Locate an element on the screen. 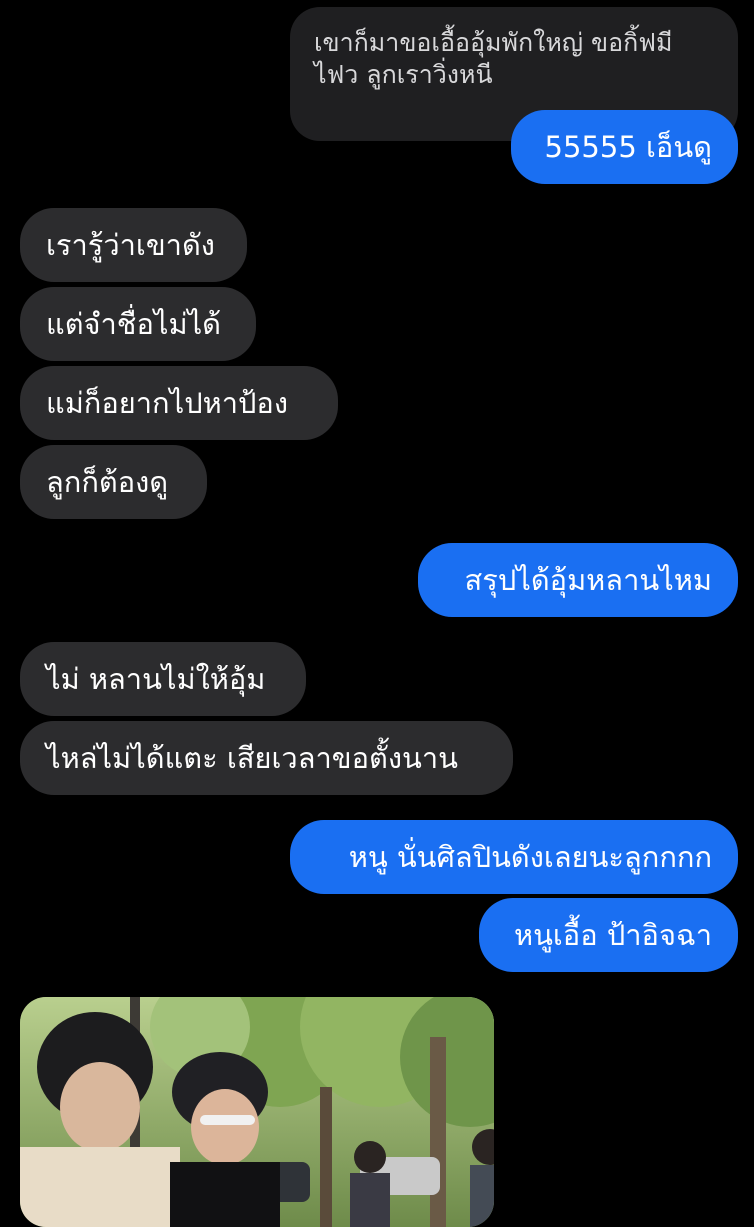 The width and height of the screenshot is (754, 1227). message-outgoing: สรุปได้อุ้มหลานไหม is located at coordinates (578, 580).